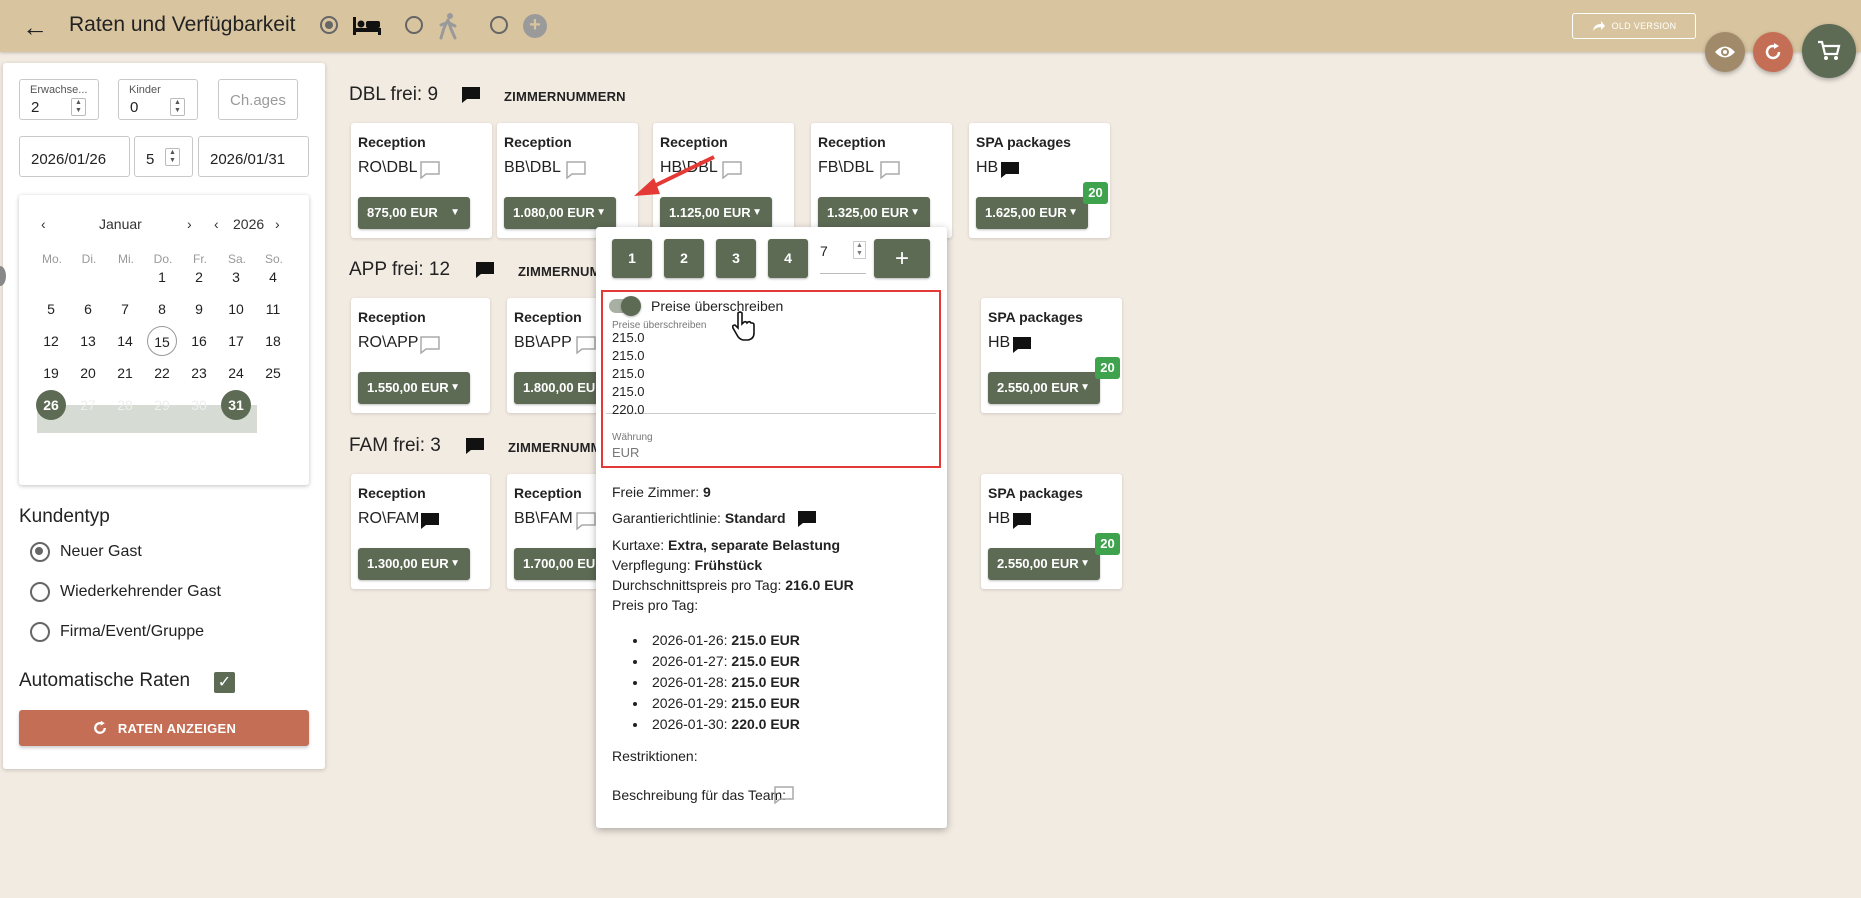 The height and width of the screenshot is (898, 1861). I want to click on auto-rates-checkbox: ✓, so click(224, 682).